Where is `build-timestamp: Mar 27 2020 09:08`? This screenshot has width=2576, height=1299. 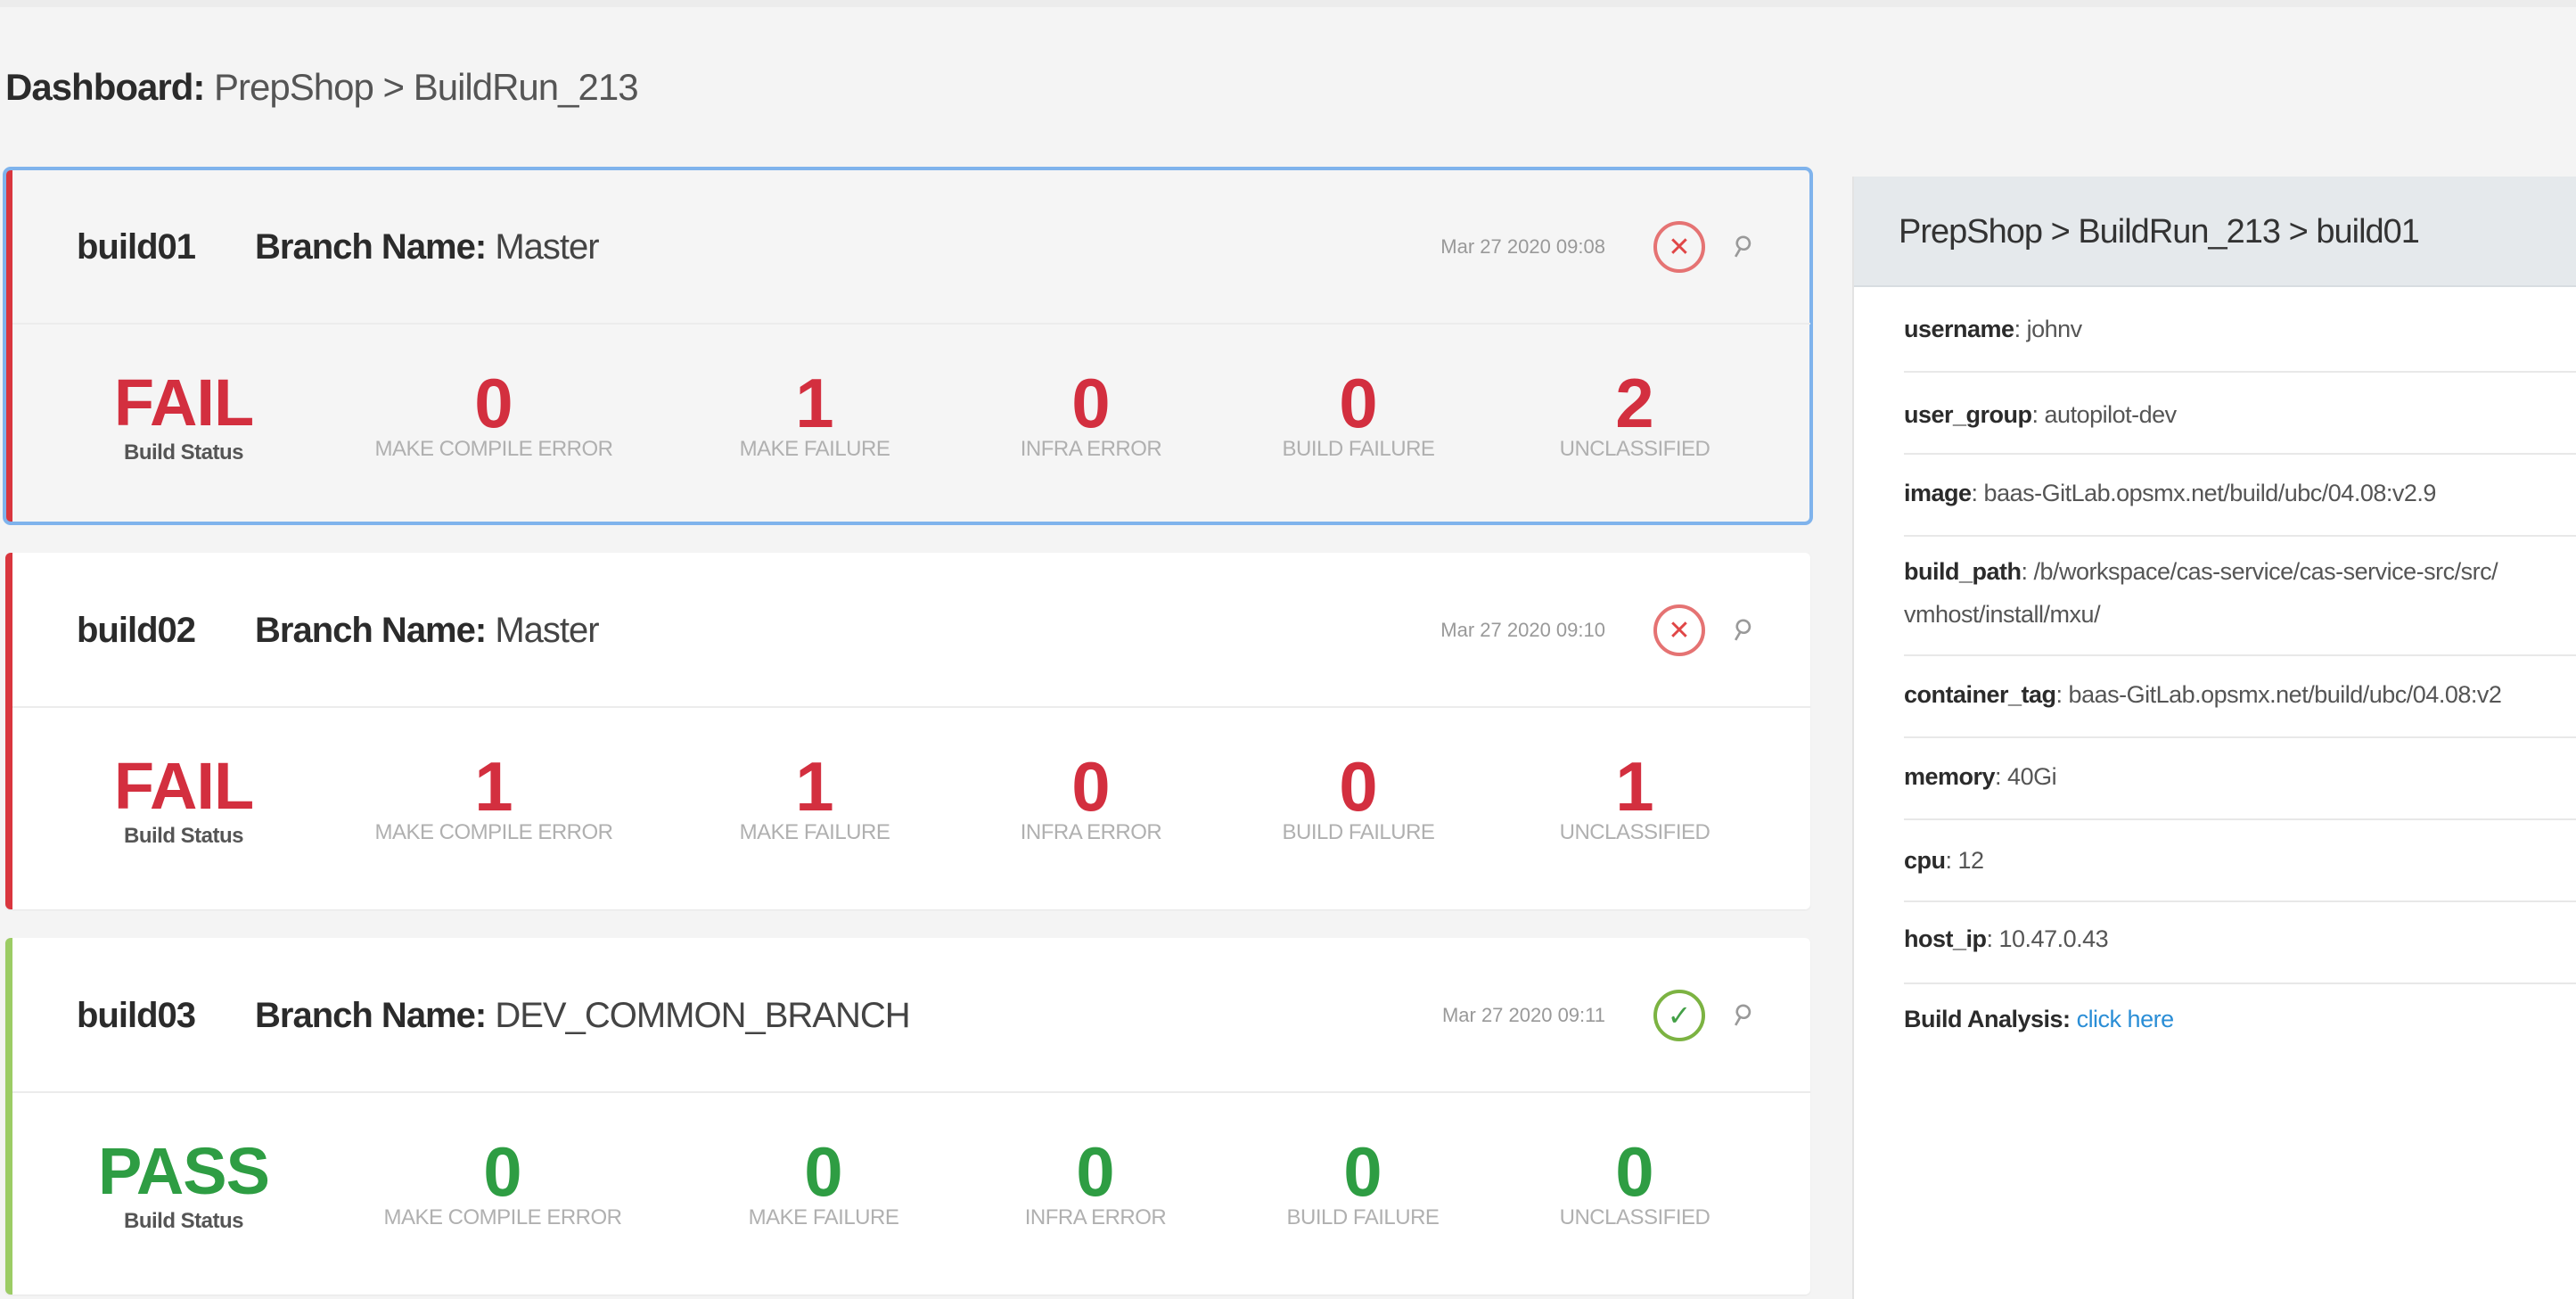 build-timestamp: Mar 27 2020 09:08 is located at coordinates (1522, 246).